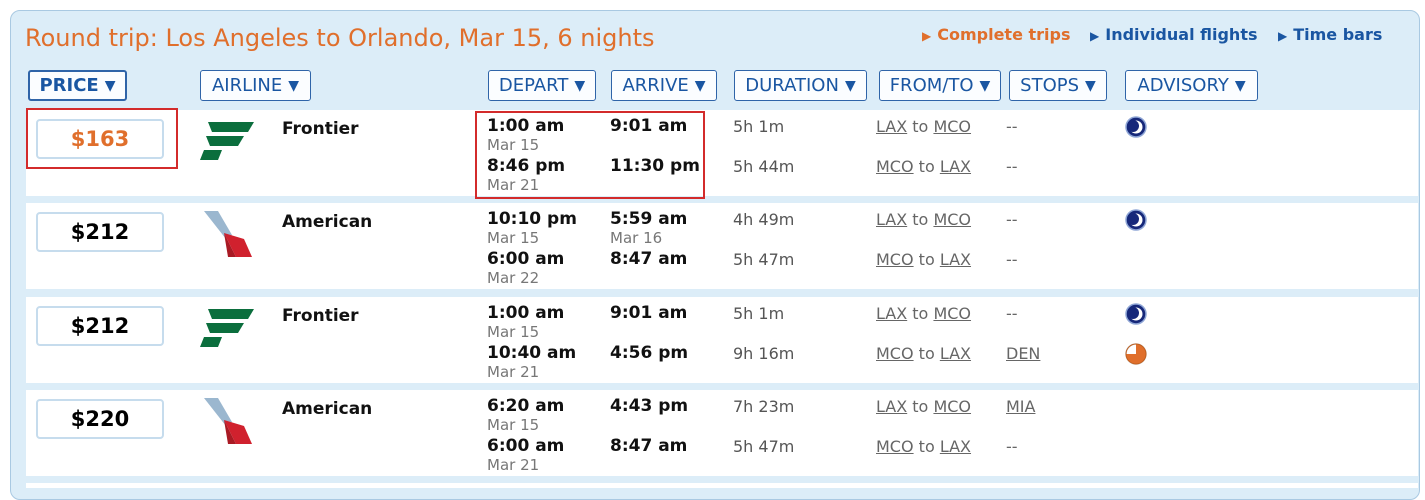 This screenshot has width=1425, height=500. I want to click on depart-date: Mar 15, so click(513, 425).